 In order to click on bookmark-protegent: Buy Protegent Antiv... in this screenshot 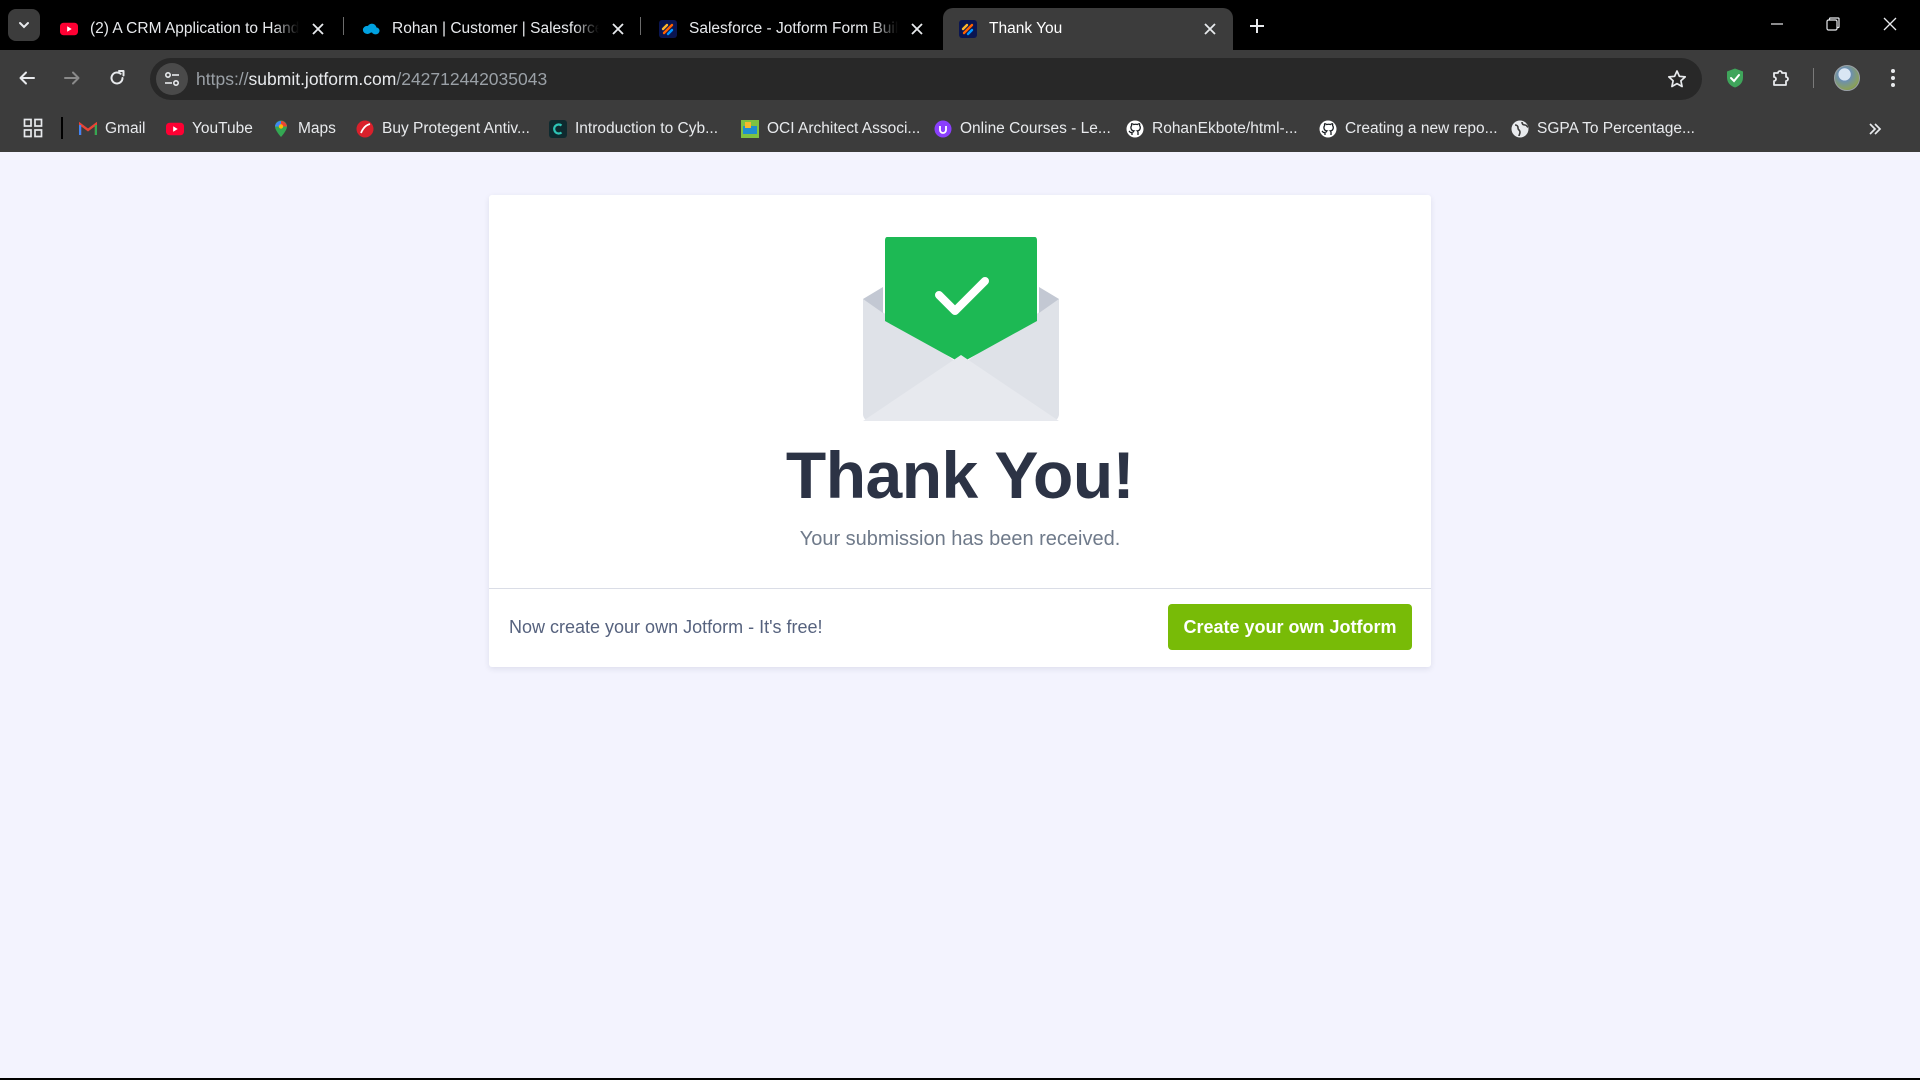, I will do `click(443, 129)`.